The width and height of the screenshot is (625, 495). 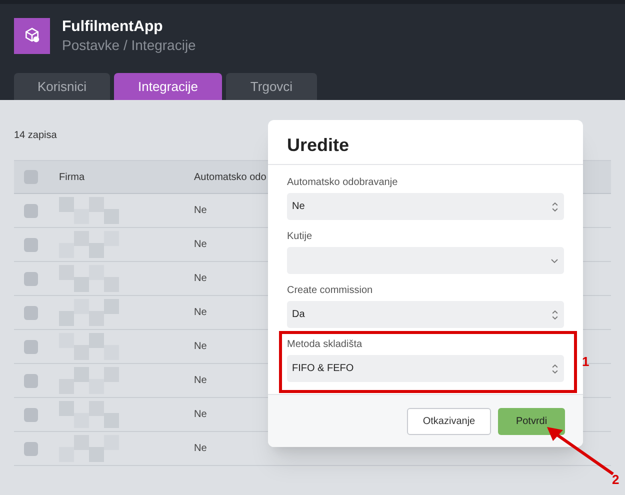 I want to click on column-header: Automatsko odo, so click(x=230, y=177).